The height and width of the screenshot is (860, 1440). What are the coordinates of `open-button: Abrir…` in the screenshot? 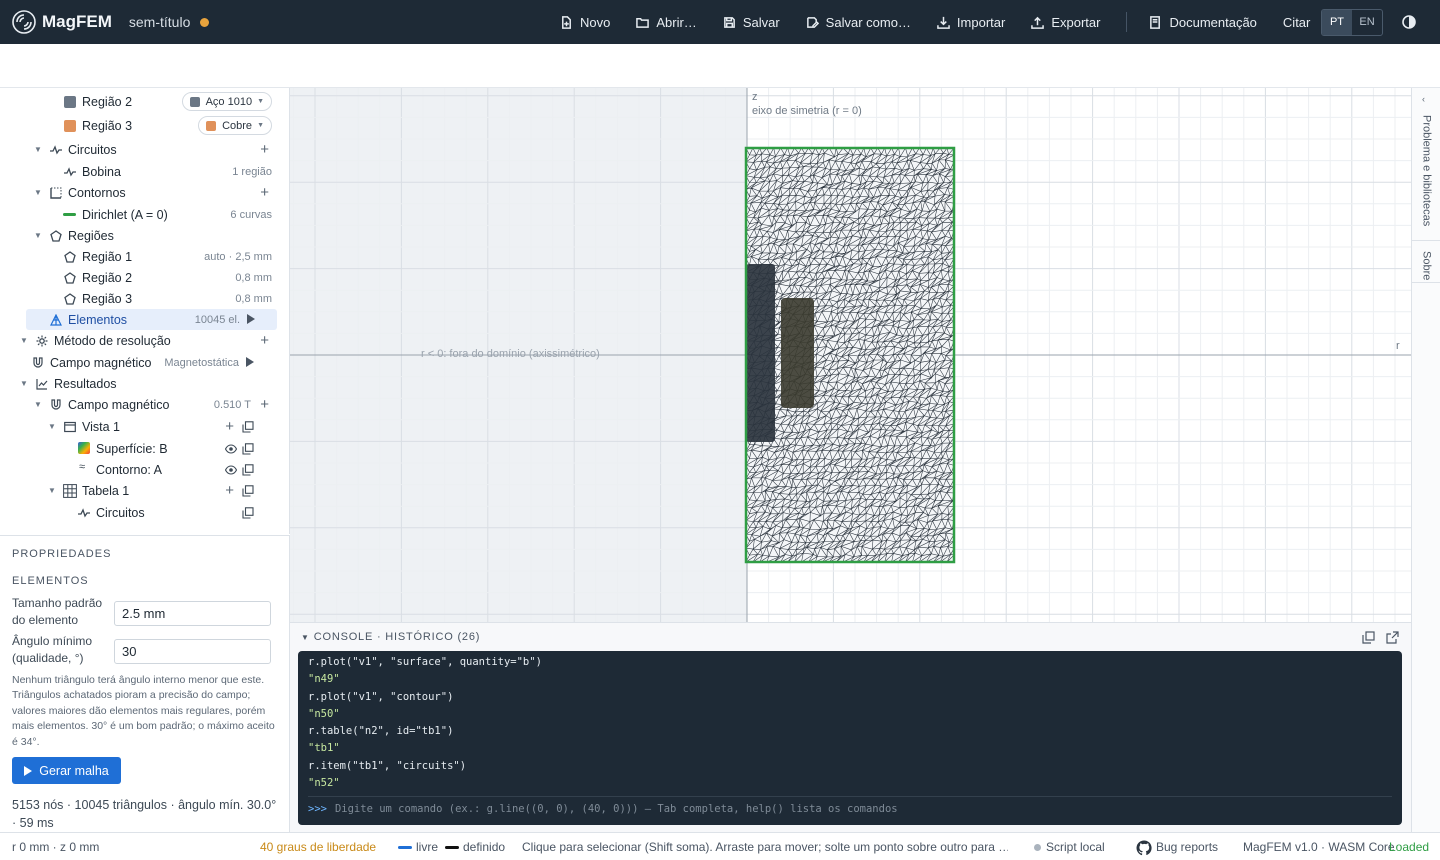 It's located at (666, 22).